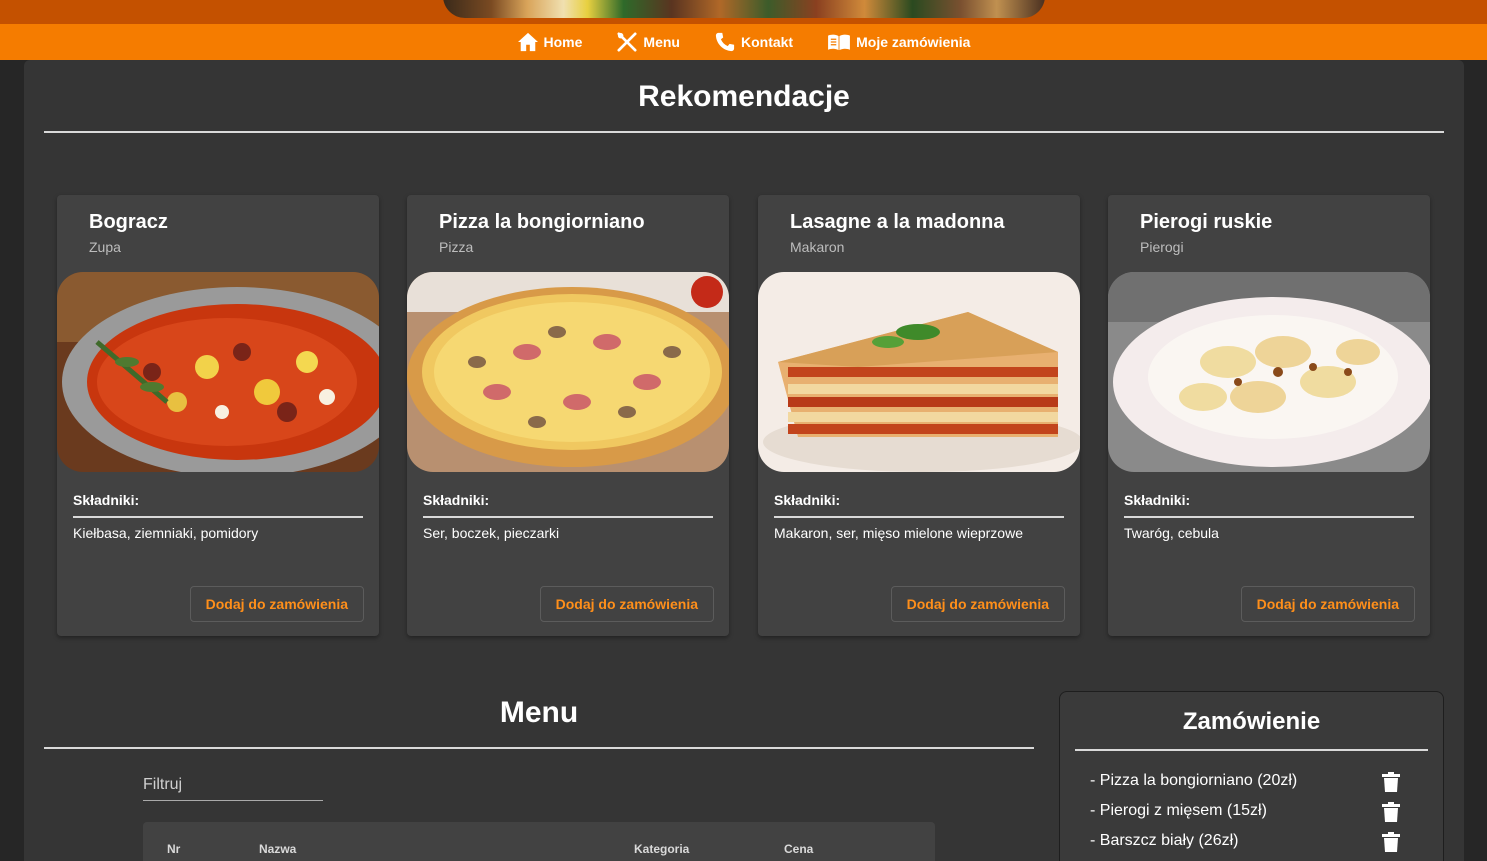  I want to click on phone-icon, so click(725, 42).